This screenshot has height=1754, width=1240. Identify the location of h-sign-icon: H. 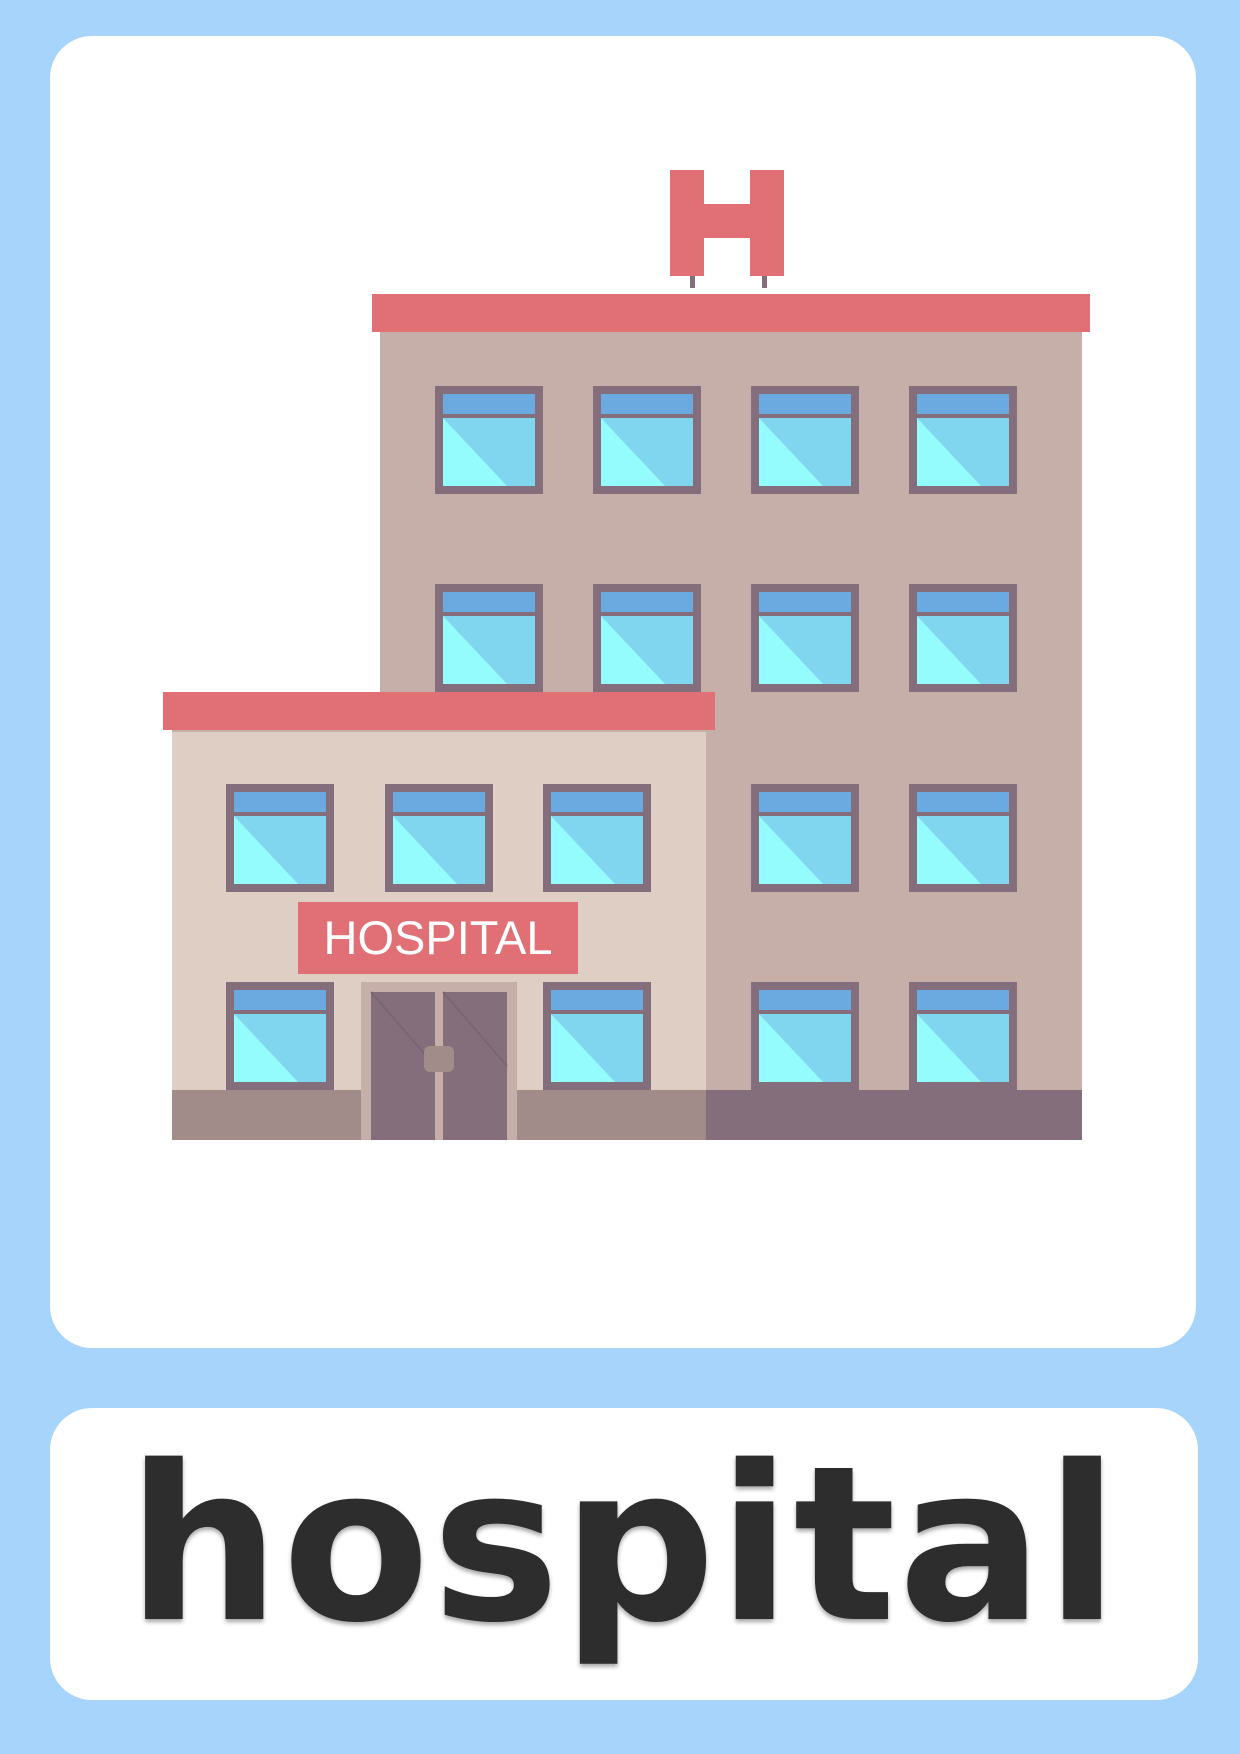
(727, 229).